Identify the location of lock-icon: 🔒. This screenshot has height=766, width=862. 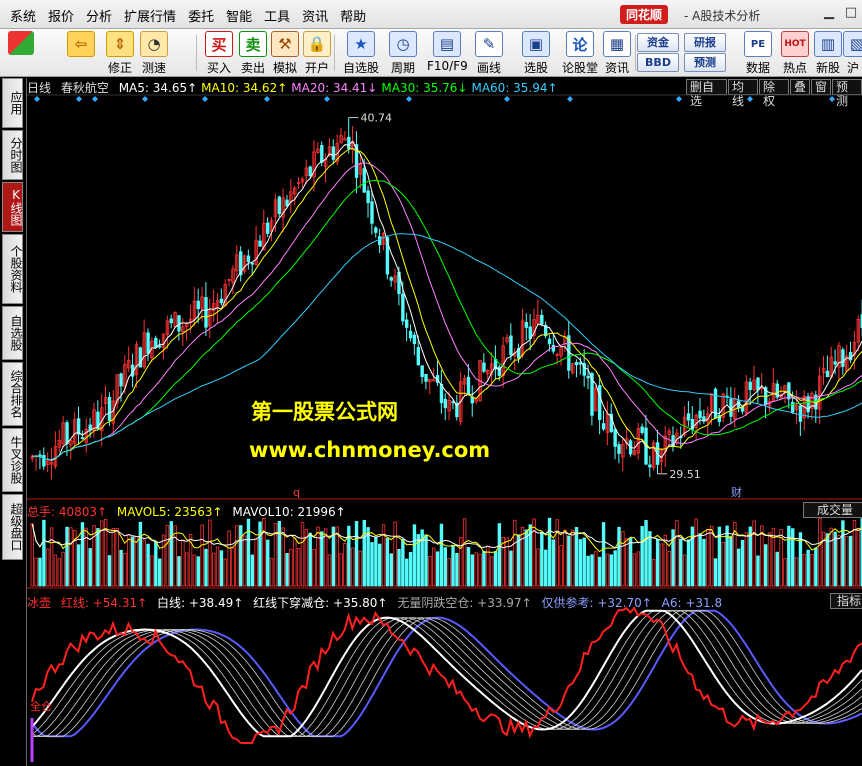
(317, 44).